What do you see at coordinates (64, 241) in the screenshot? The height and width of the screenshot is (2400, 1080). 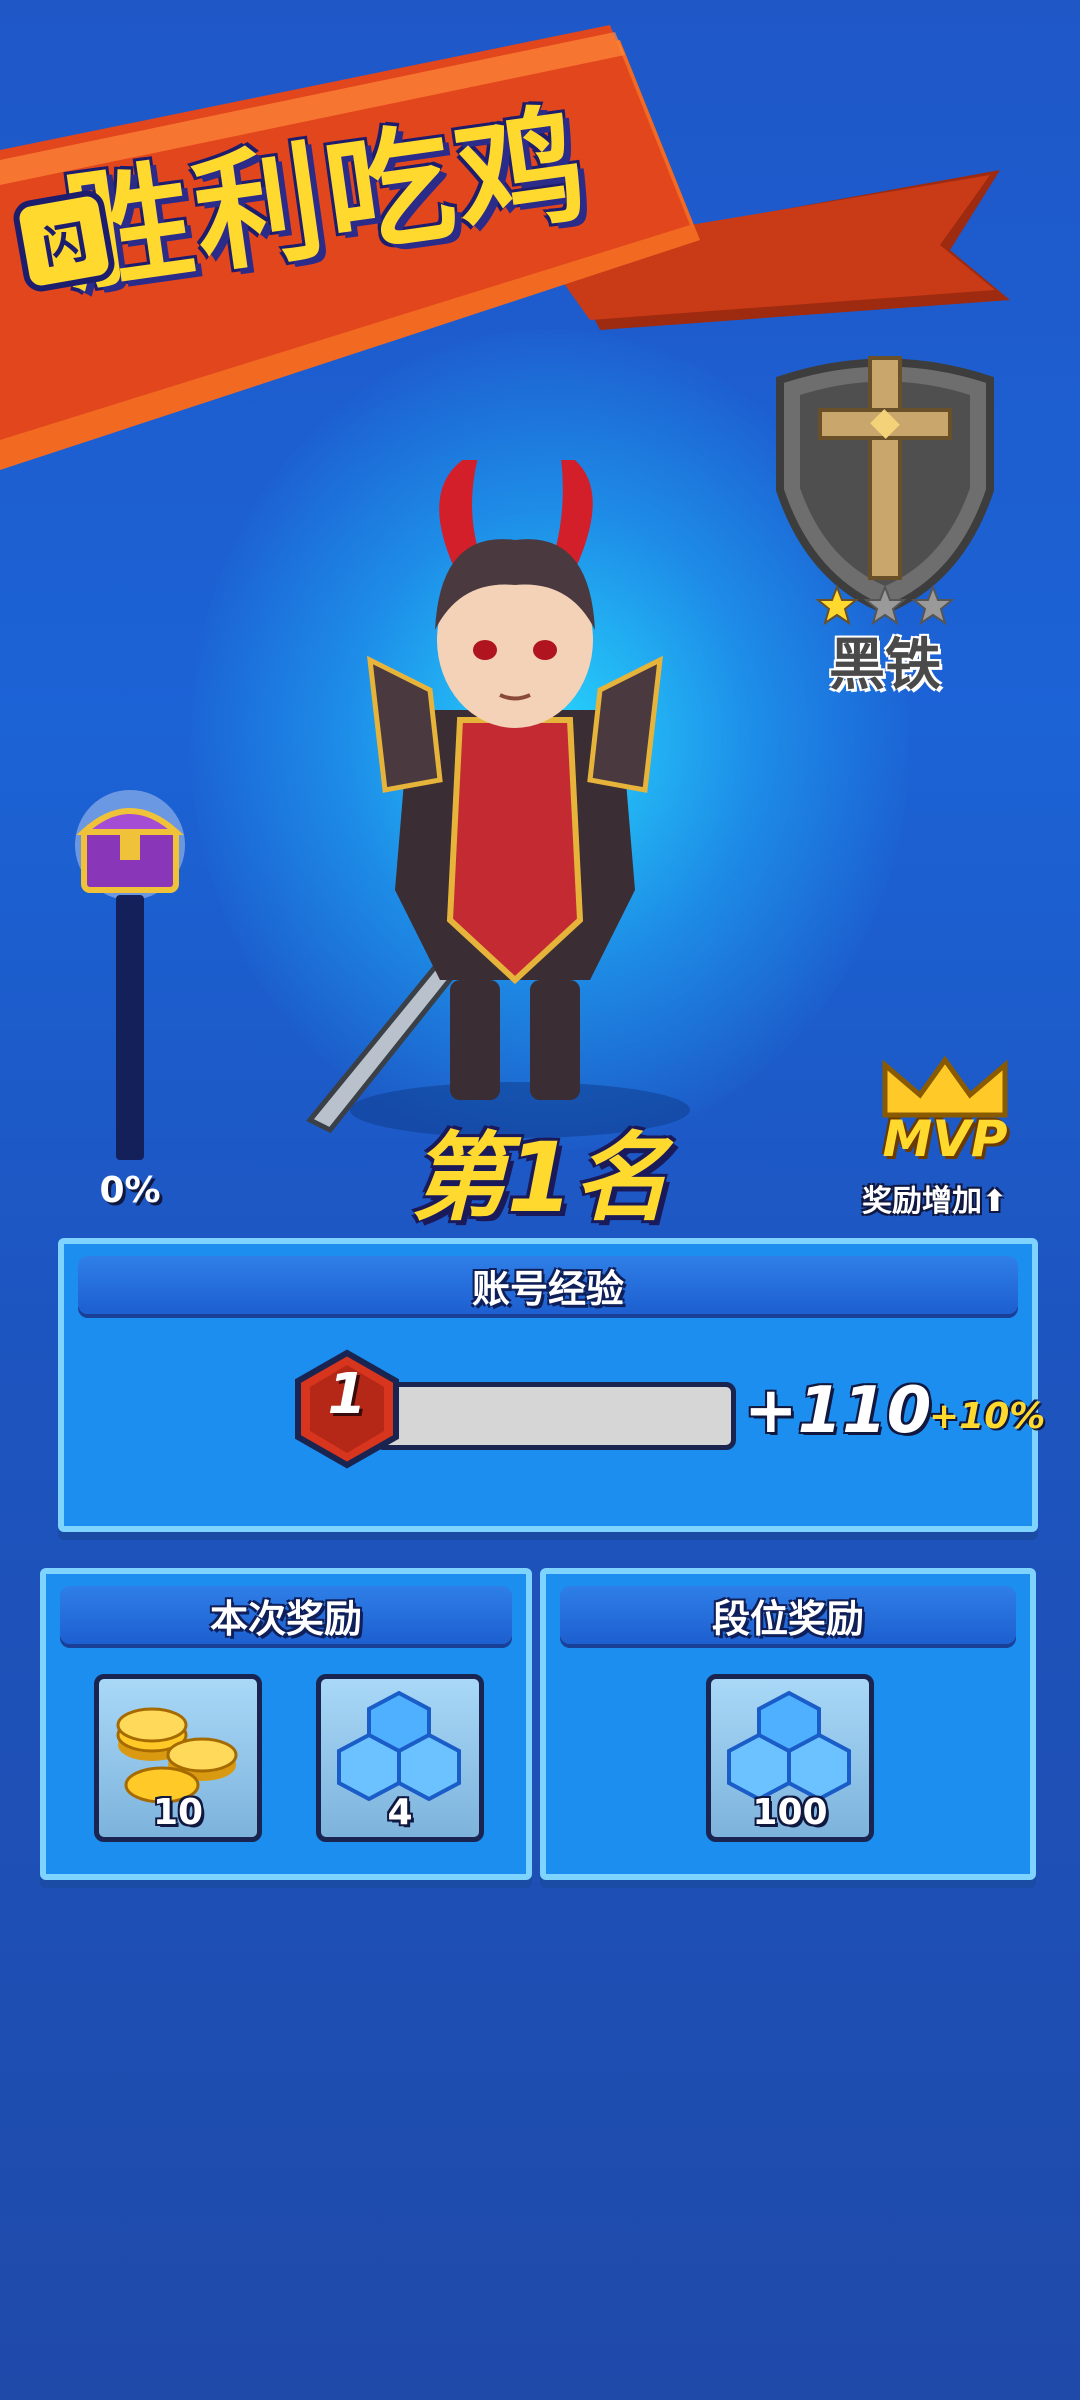 I see `flash-badge: 闪` at bounding box center [64, 241].